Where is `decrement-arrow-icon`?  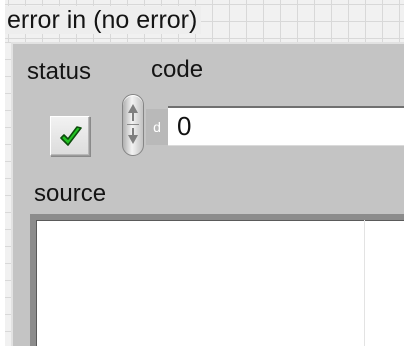
decrement-arrow-icon is located at coordinates (133, 139).